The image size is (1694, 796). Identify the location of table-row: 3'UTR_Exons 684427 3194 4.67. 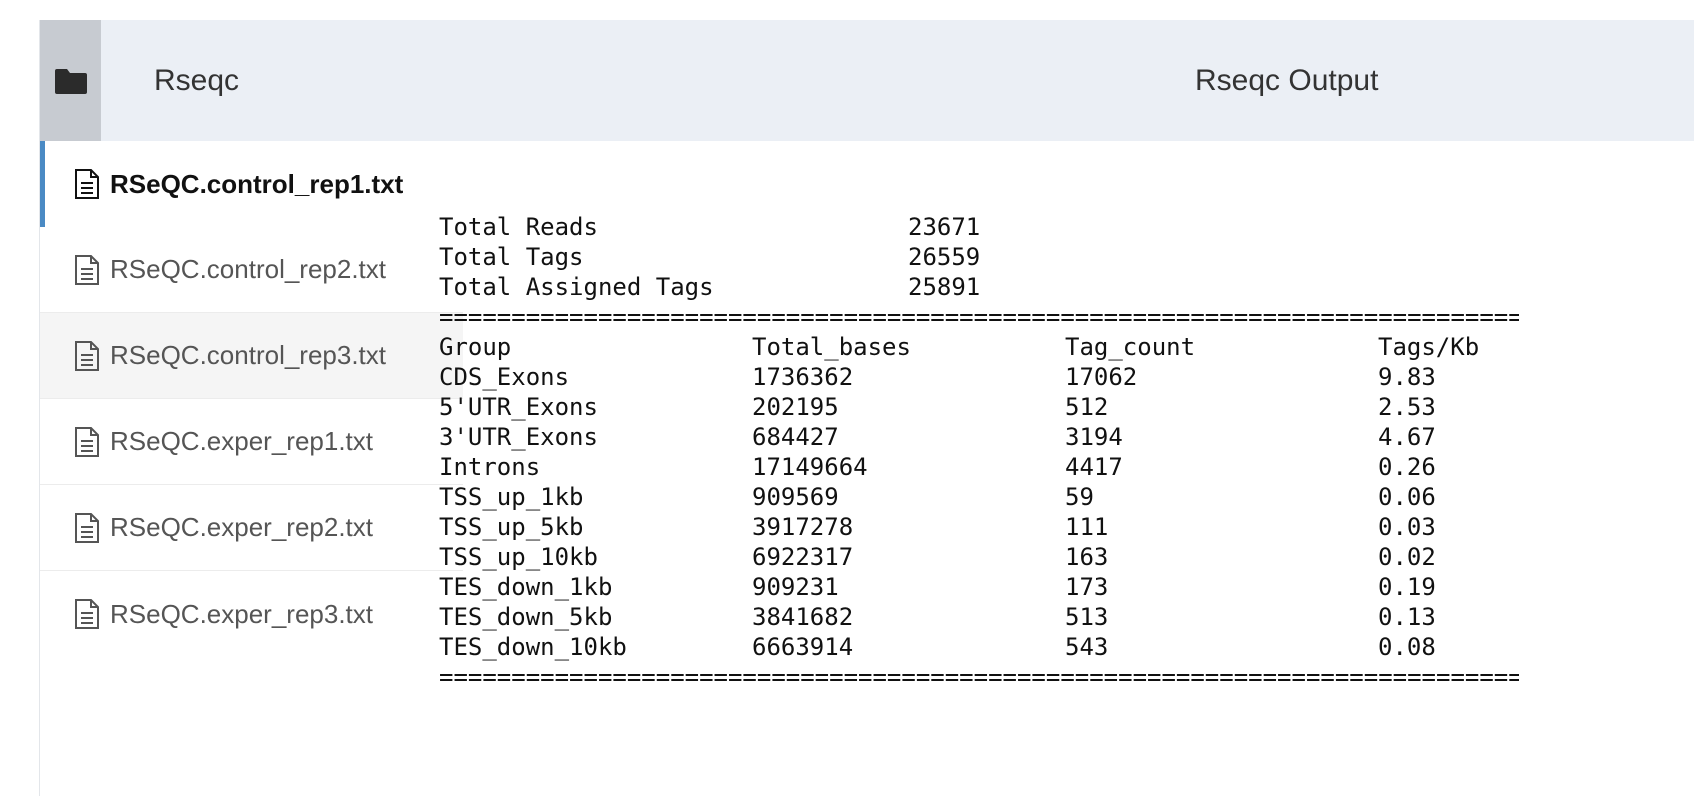
(979, 437).